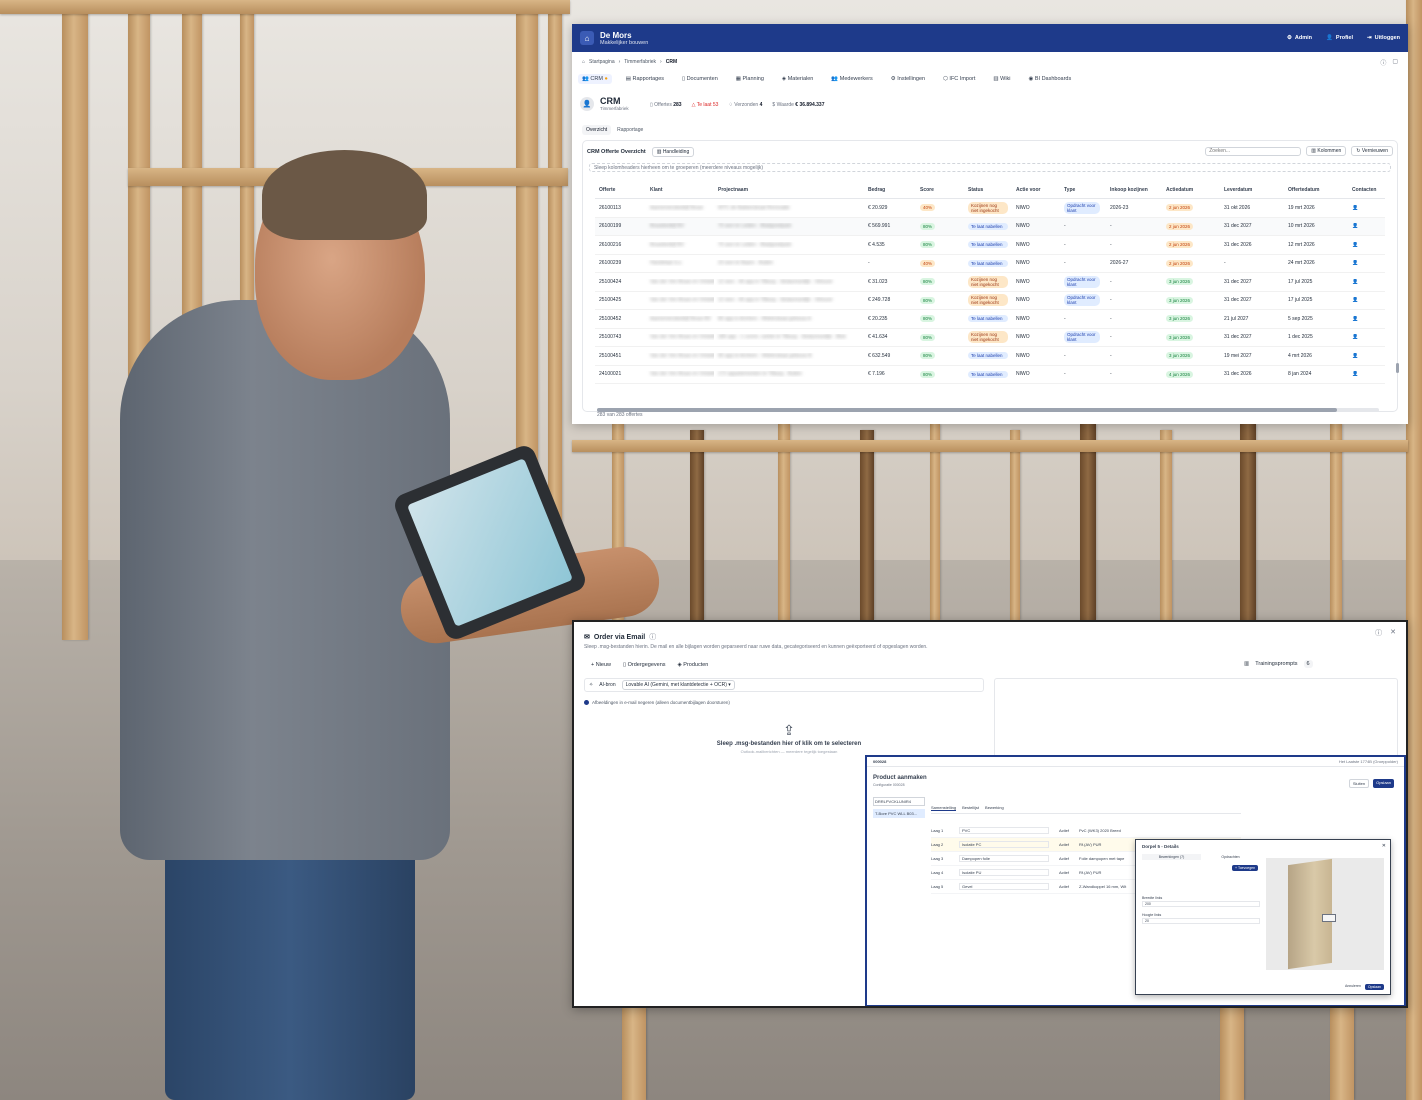 The image size is (1422, 1100). What do you see at coordinates (797, 79) in the screenshot?
I see `tab-materialen: ◈ Materialen` at bounding box center [797, 79].